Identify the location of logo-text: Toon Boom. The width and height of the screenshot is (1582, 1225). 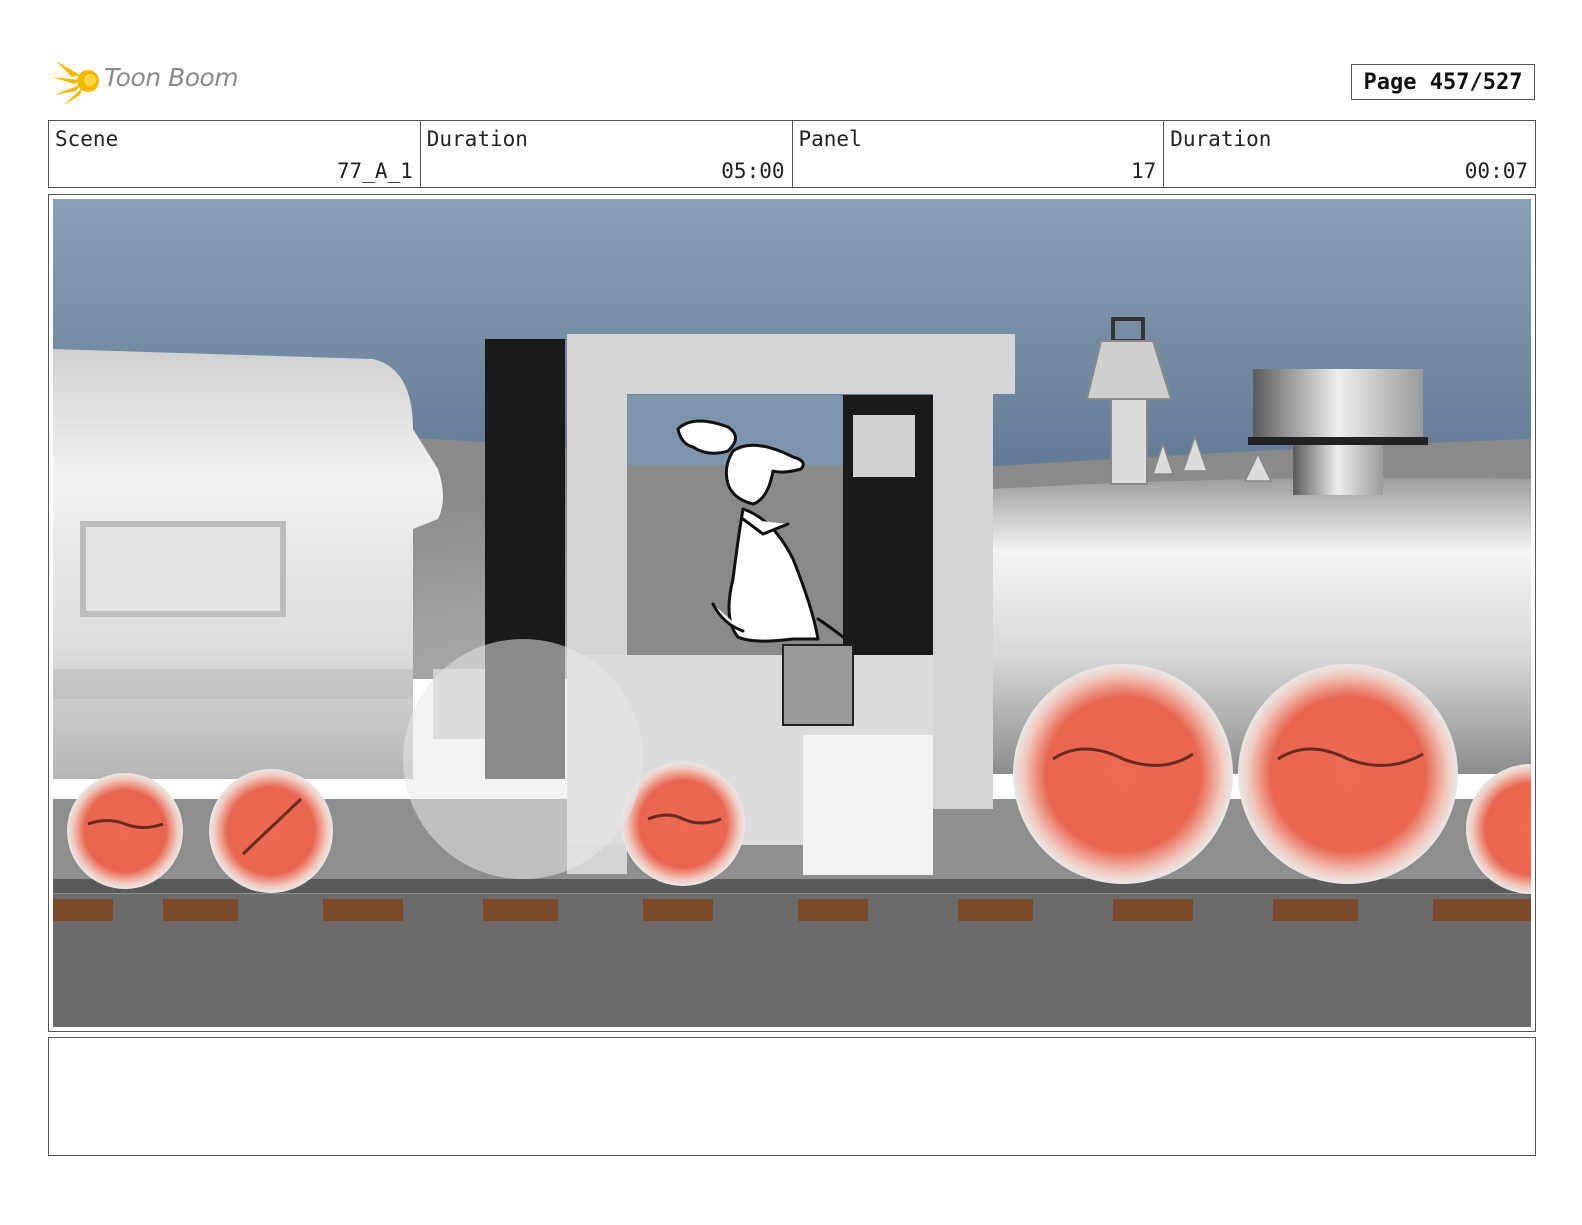
(171, 77).